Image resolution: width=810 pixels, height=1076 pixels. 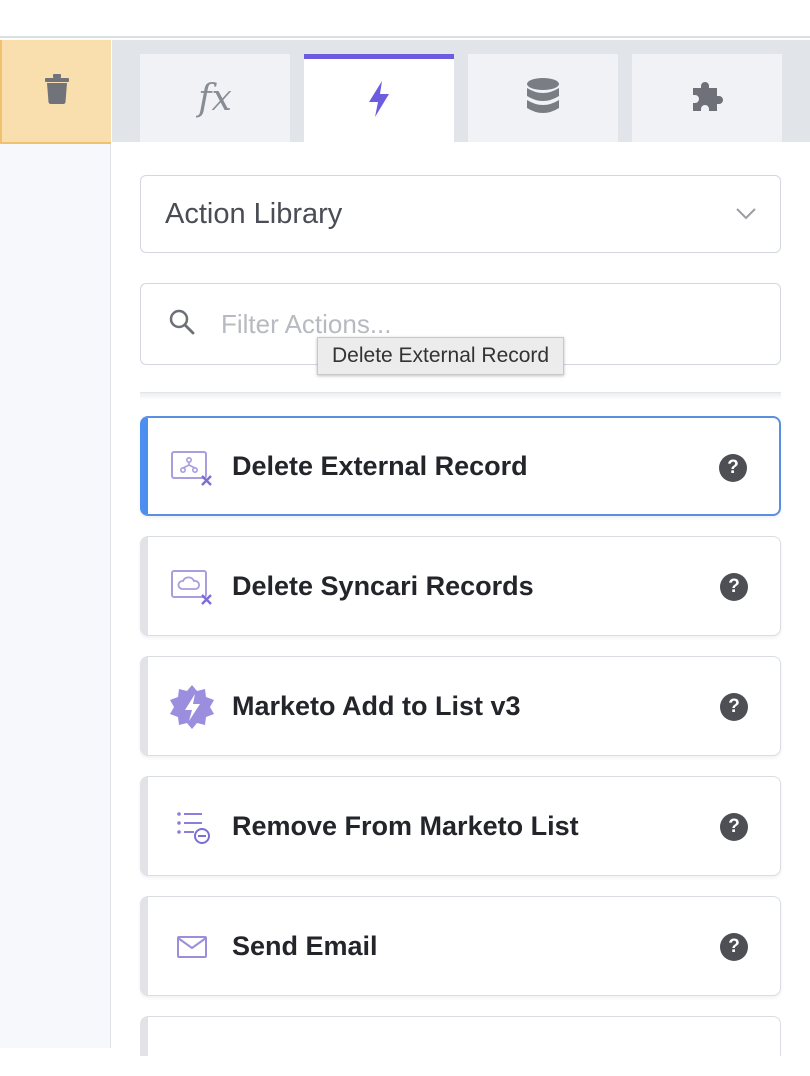 What do you see at coordinates (460, 214) in the screenshot?
I see `library-select: Action Library` at bounding box center [460, 214].